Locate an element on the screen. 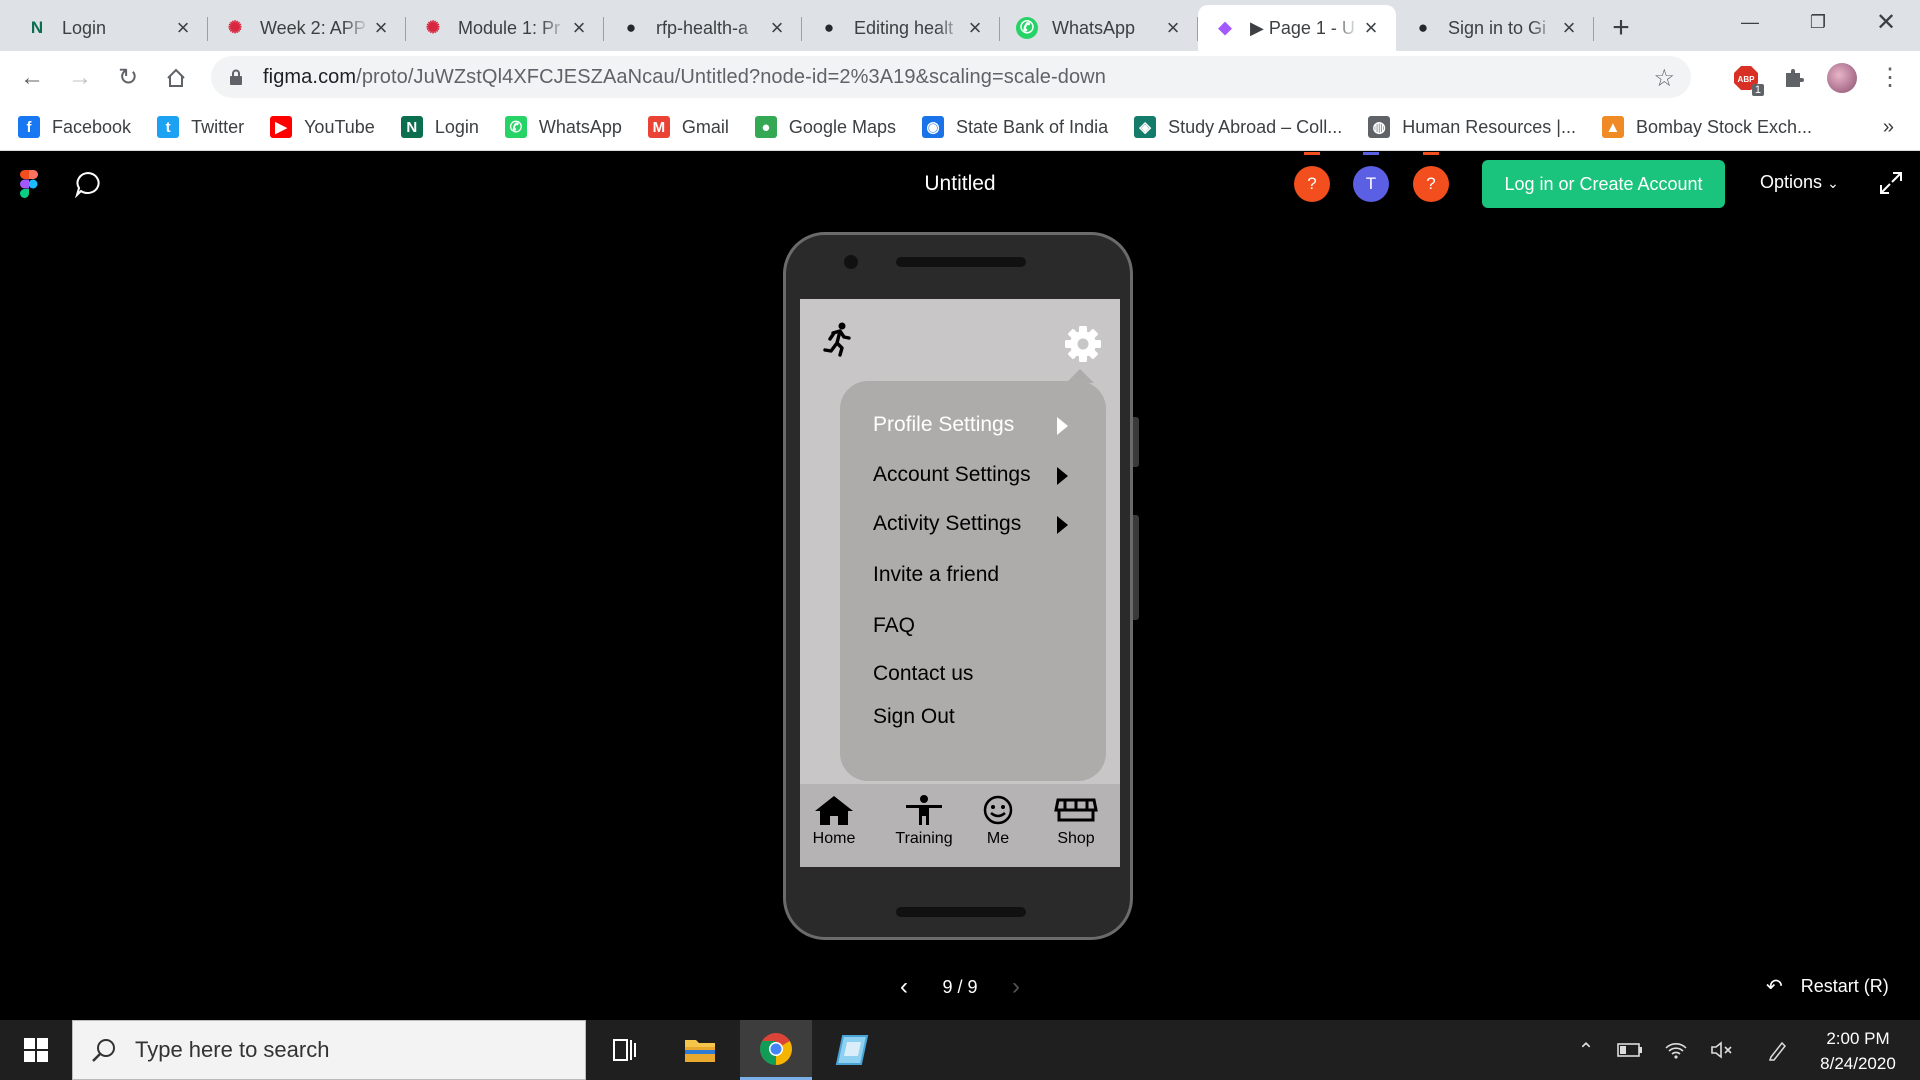  training-icon is located at coordinates (924, 810).